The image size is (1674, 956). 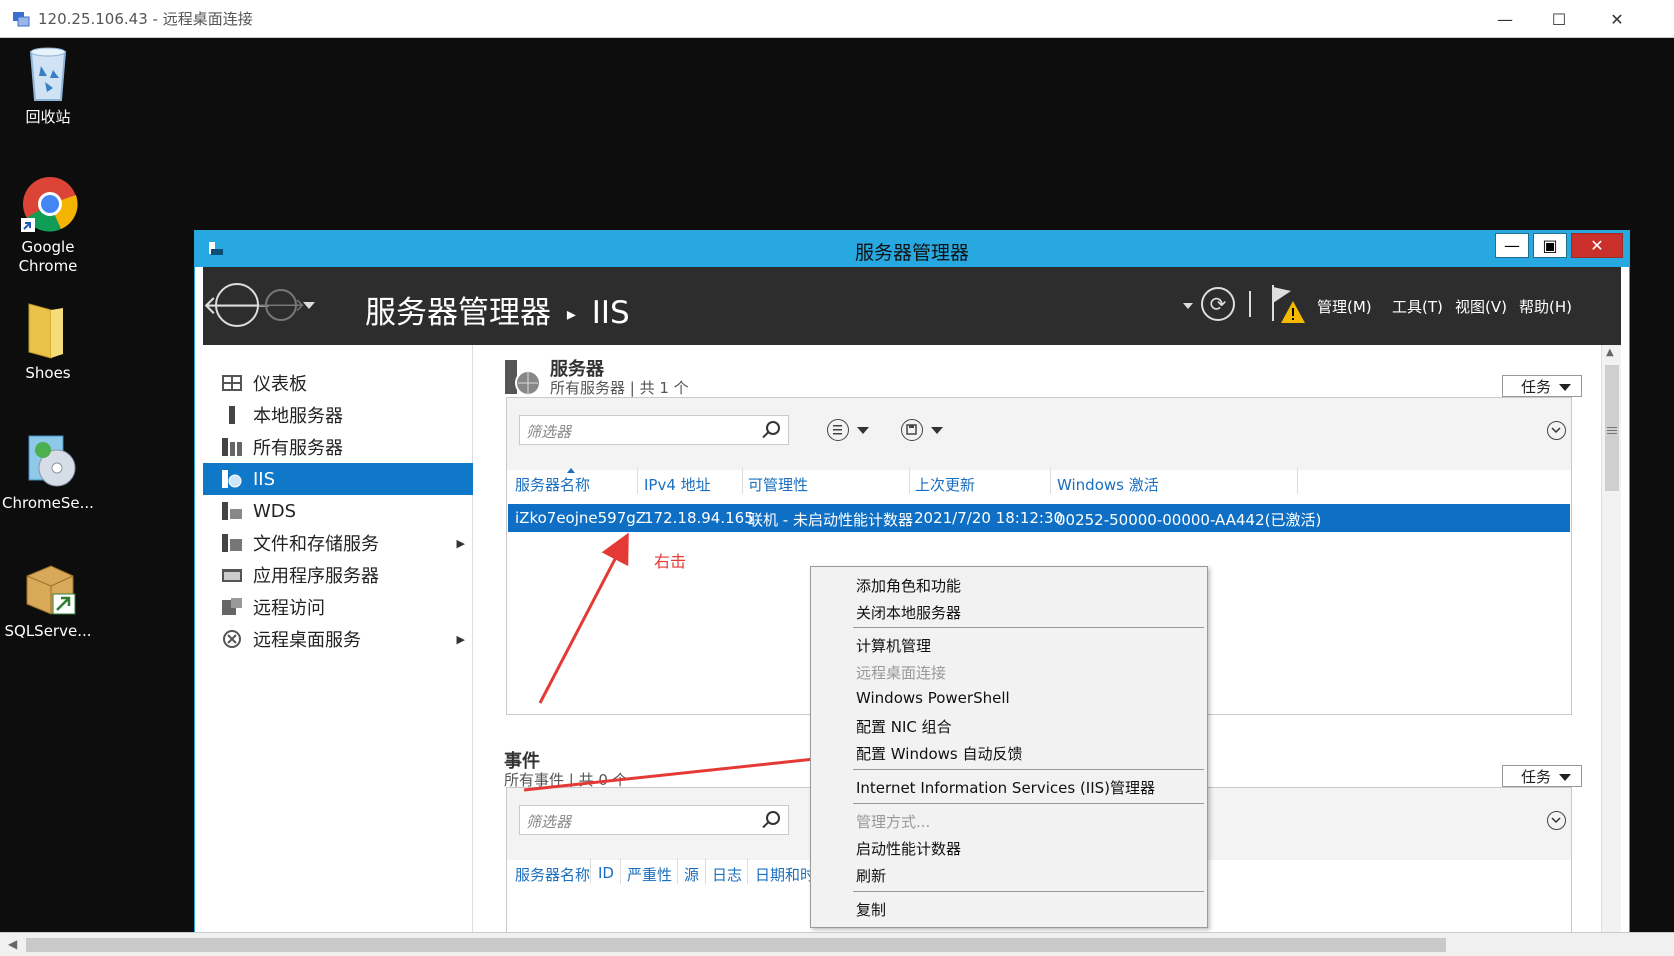 What do you see at coordinates (871, 909) in the screenshot?
I see `context-item-copy: 复制` at bounding box center [871, 909].